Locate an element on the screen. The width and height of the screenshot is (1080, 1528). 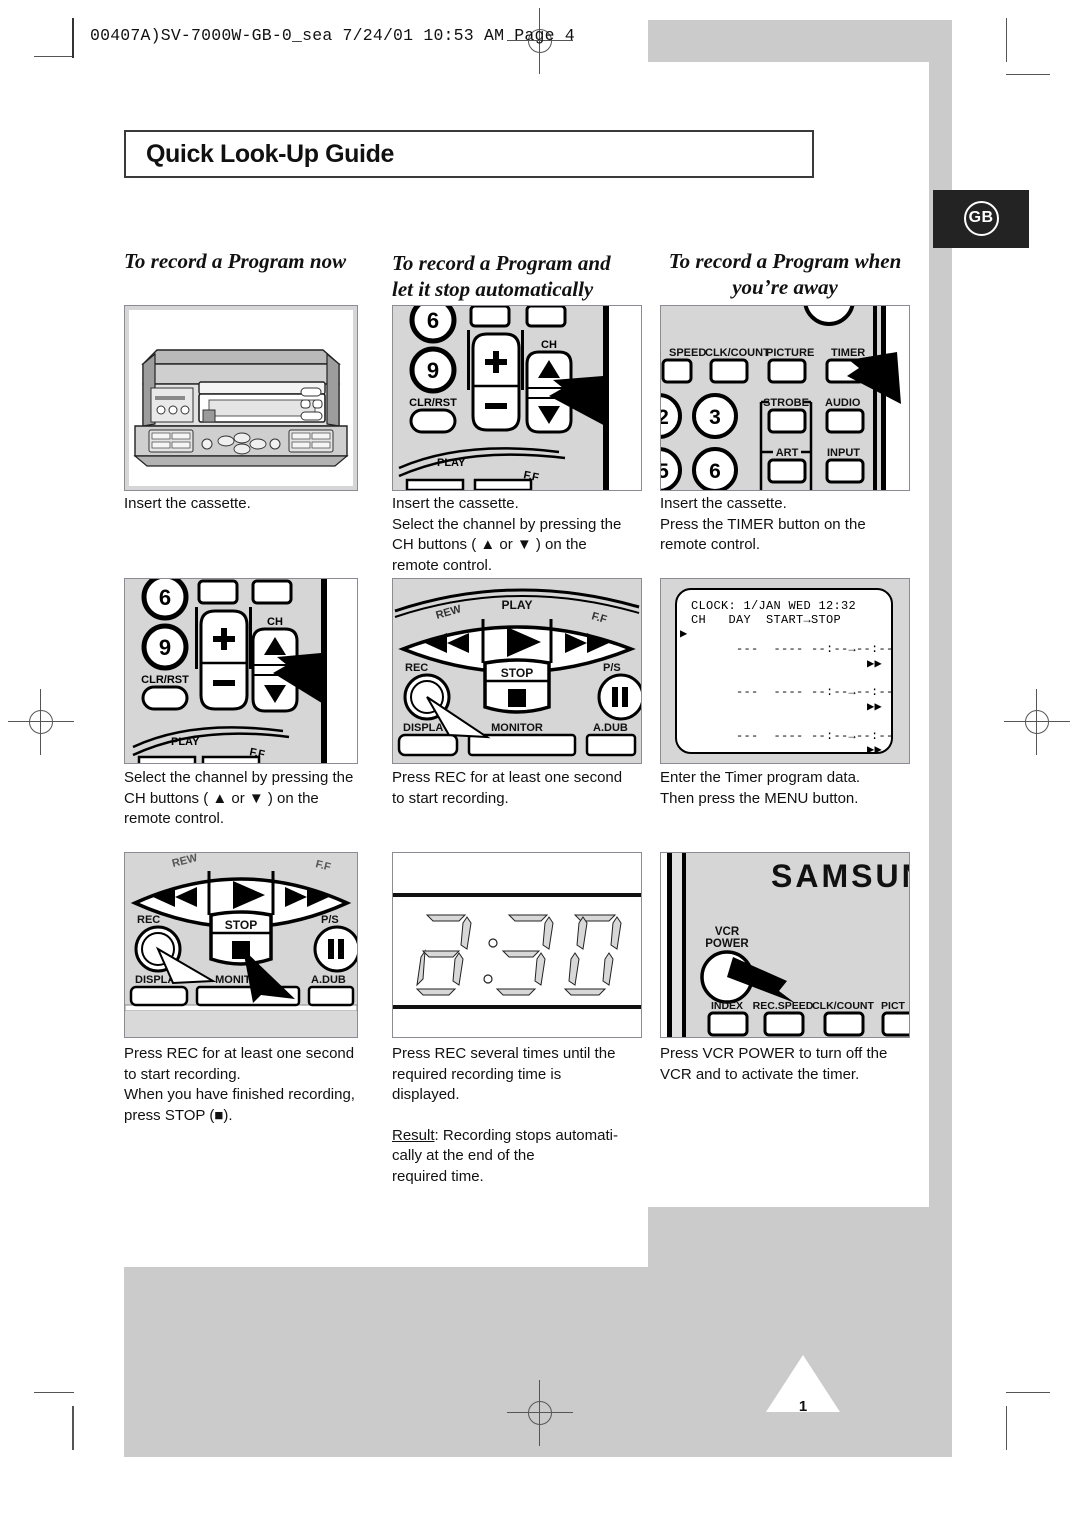
crop-mark-bottom-right-v is located at coordinates (1006, 1428).